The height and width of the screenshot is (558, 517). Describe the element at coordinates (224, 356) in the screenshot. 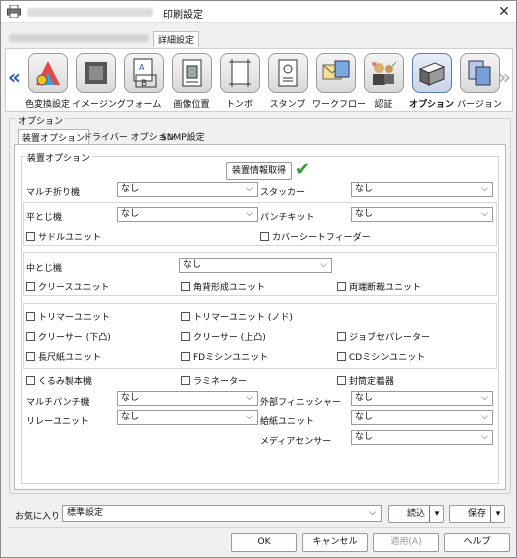

I see `fd-perf-checkbox: FDミシンユニット` at that location.